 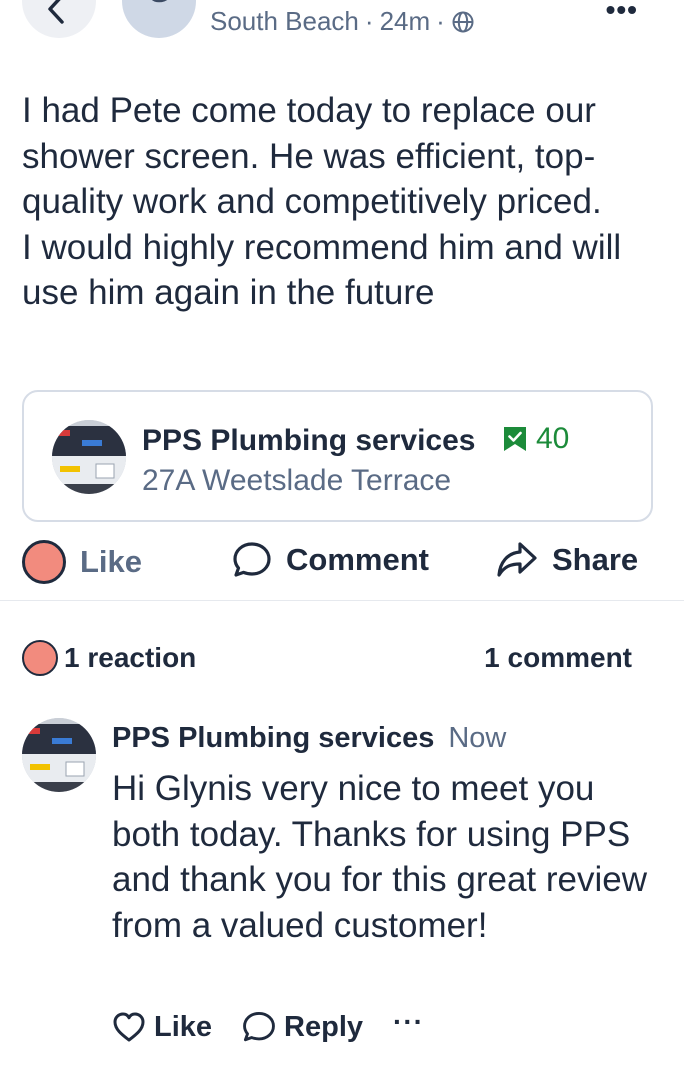 I want to click on author-avatar: G, so click(x=159, y=19).